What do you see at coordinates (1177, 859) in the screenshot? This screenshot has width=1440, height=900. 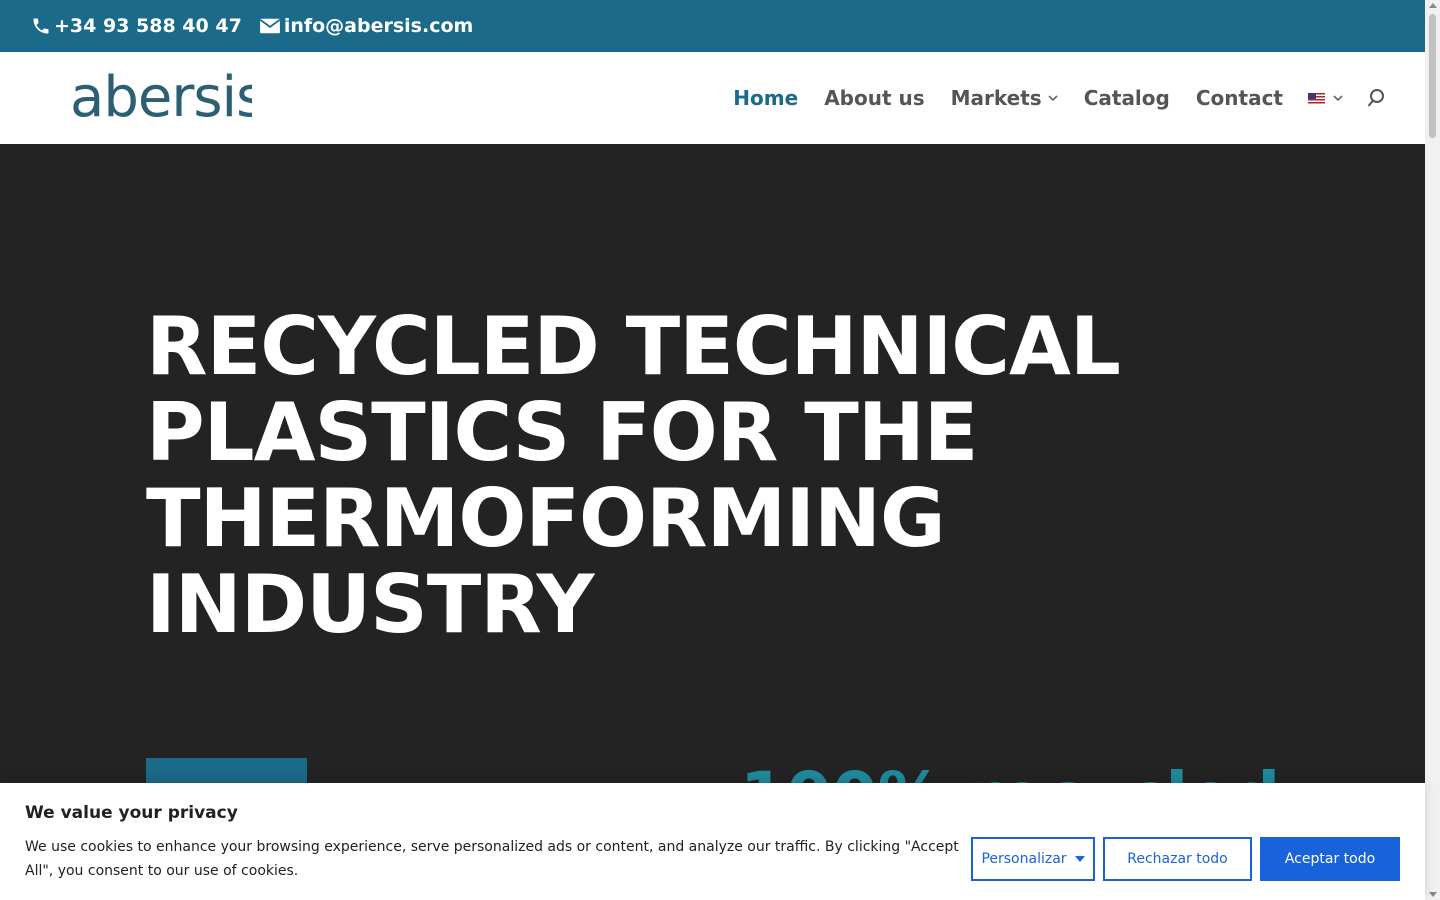 I see `reject-all-button: Rechazar todo` at bounding box center [1177, 859].